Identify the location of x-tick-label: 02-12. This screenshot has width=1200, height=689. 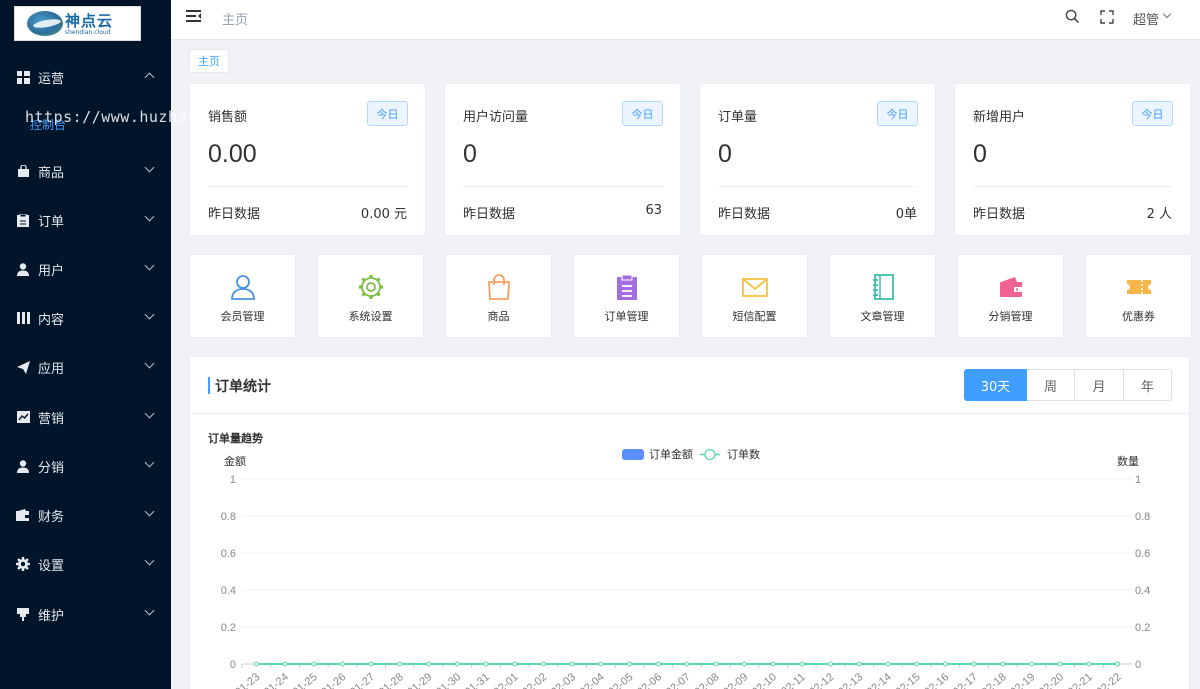
(821, 680).